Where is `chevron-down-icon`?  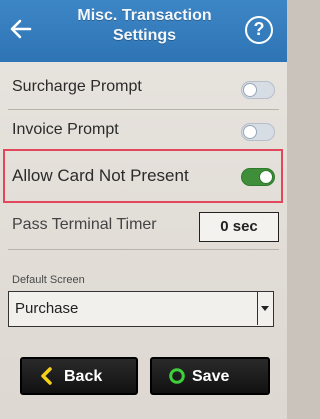 chevron-down-icon is located at coordinates (265, 308).